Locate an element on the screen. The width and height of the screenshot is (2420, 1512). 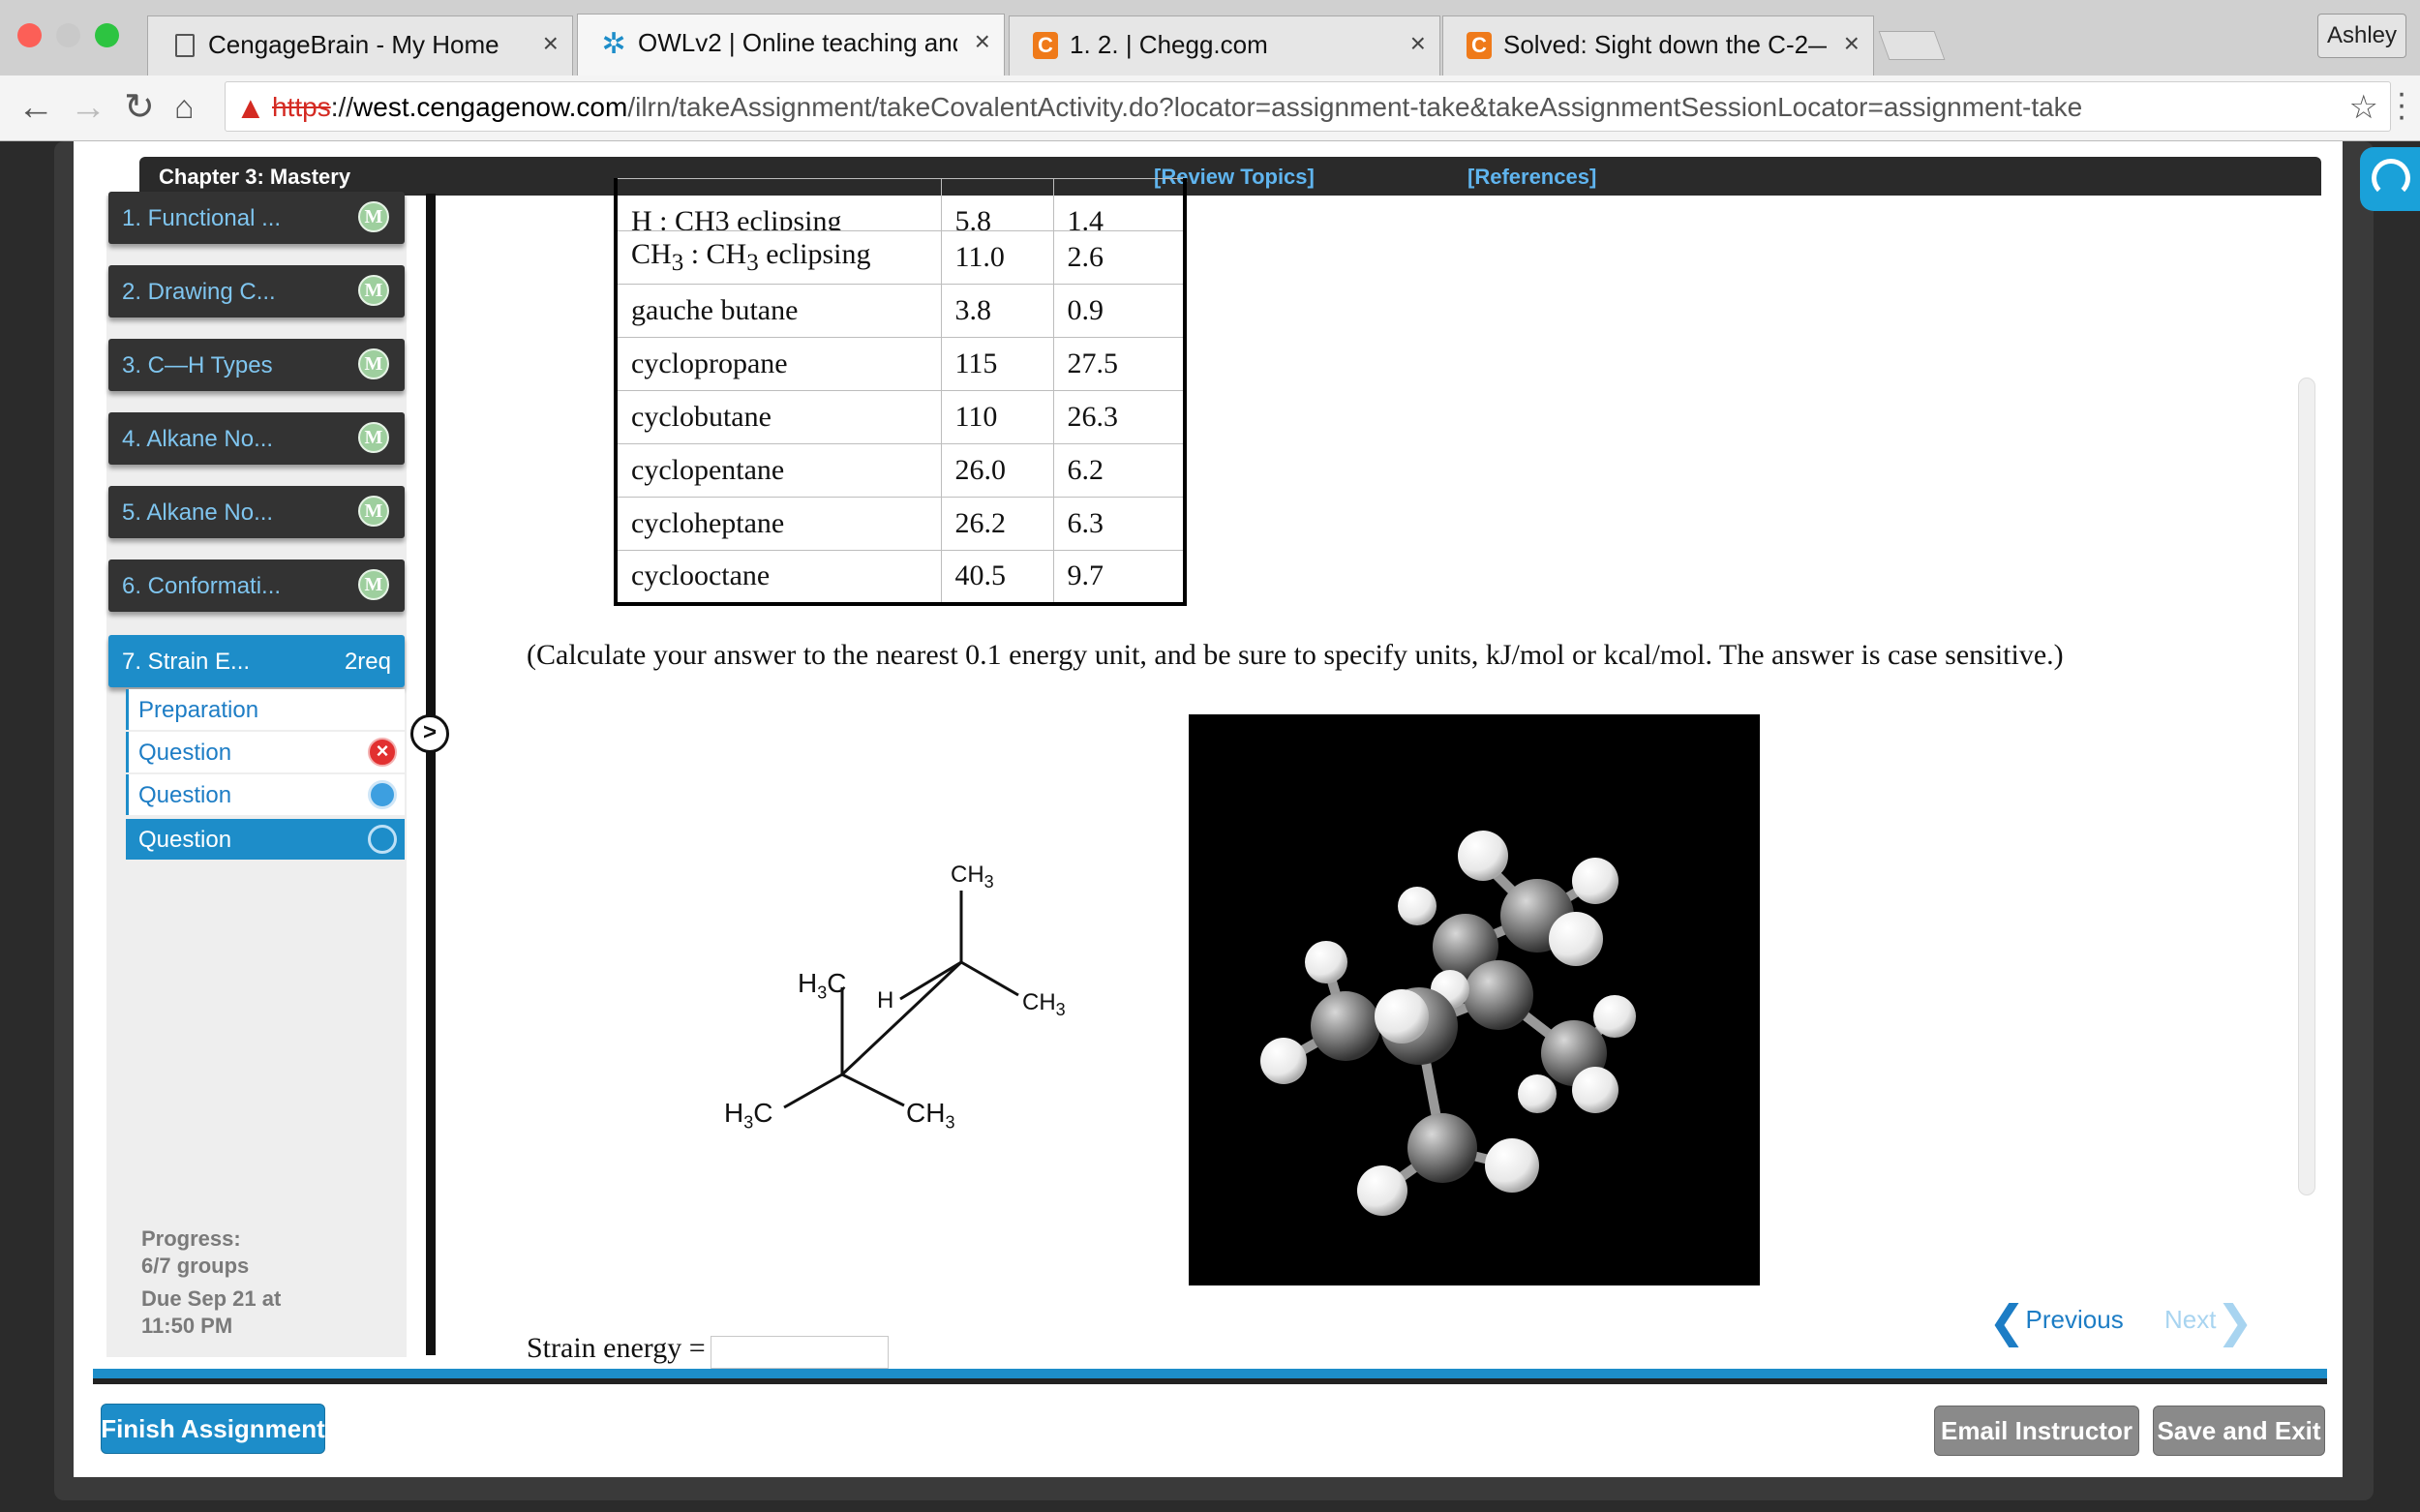
tab-cengagebrain: CengageBrain - My Home × is located at coordinates (360, 45).